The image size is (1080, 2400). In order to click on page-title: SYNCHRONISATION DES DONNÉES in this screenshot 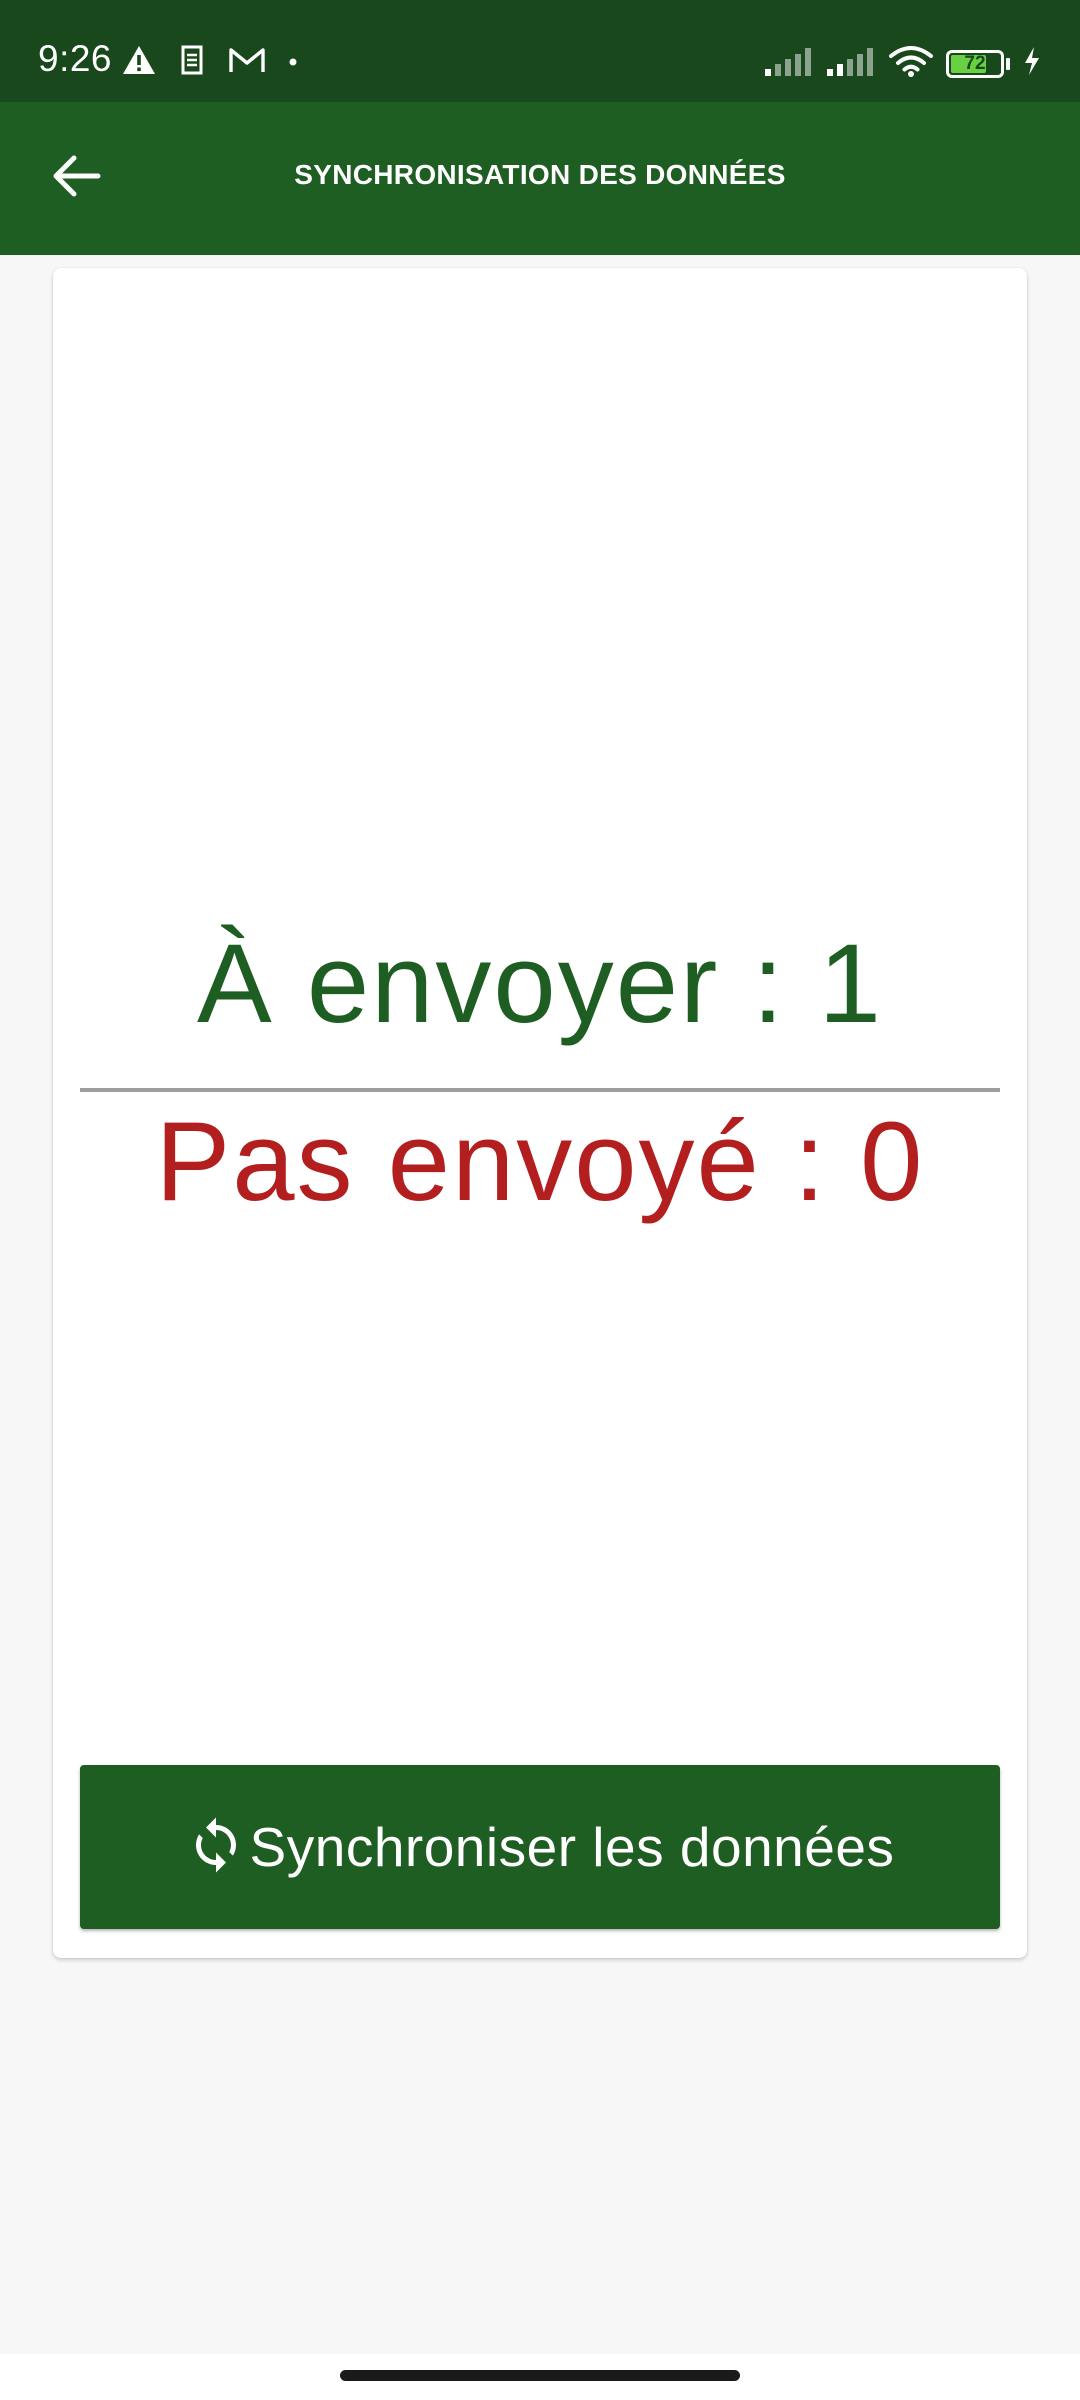, I will do `click(540, 174)`.